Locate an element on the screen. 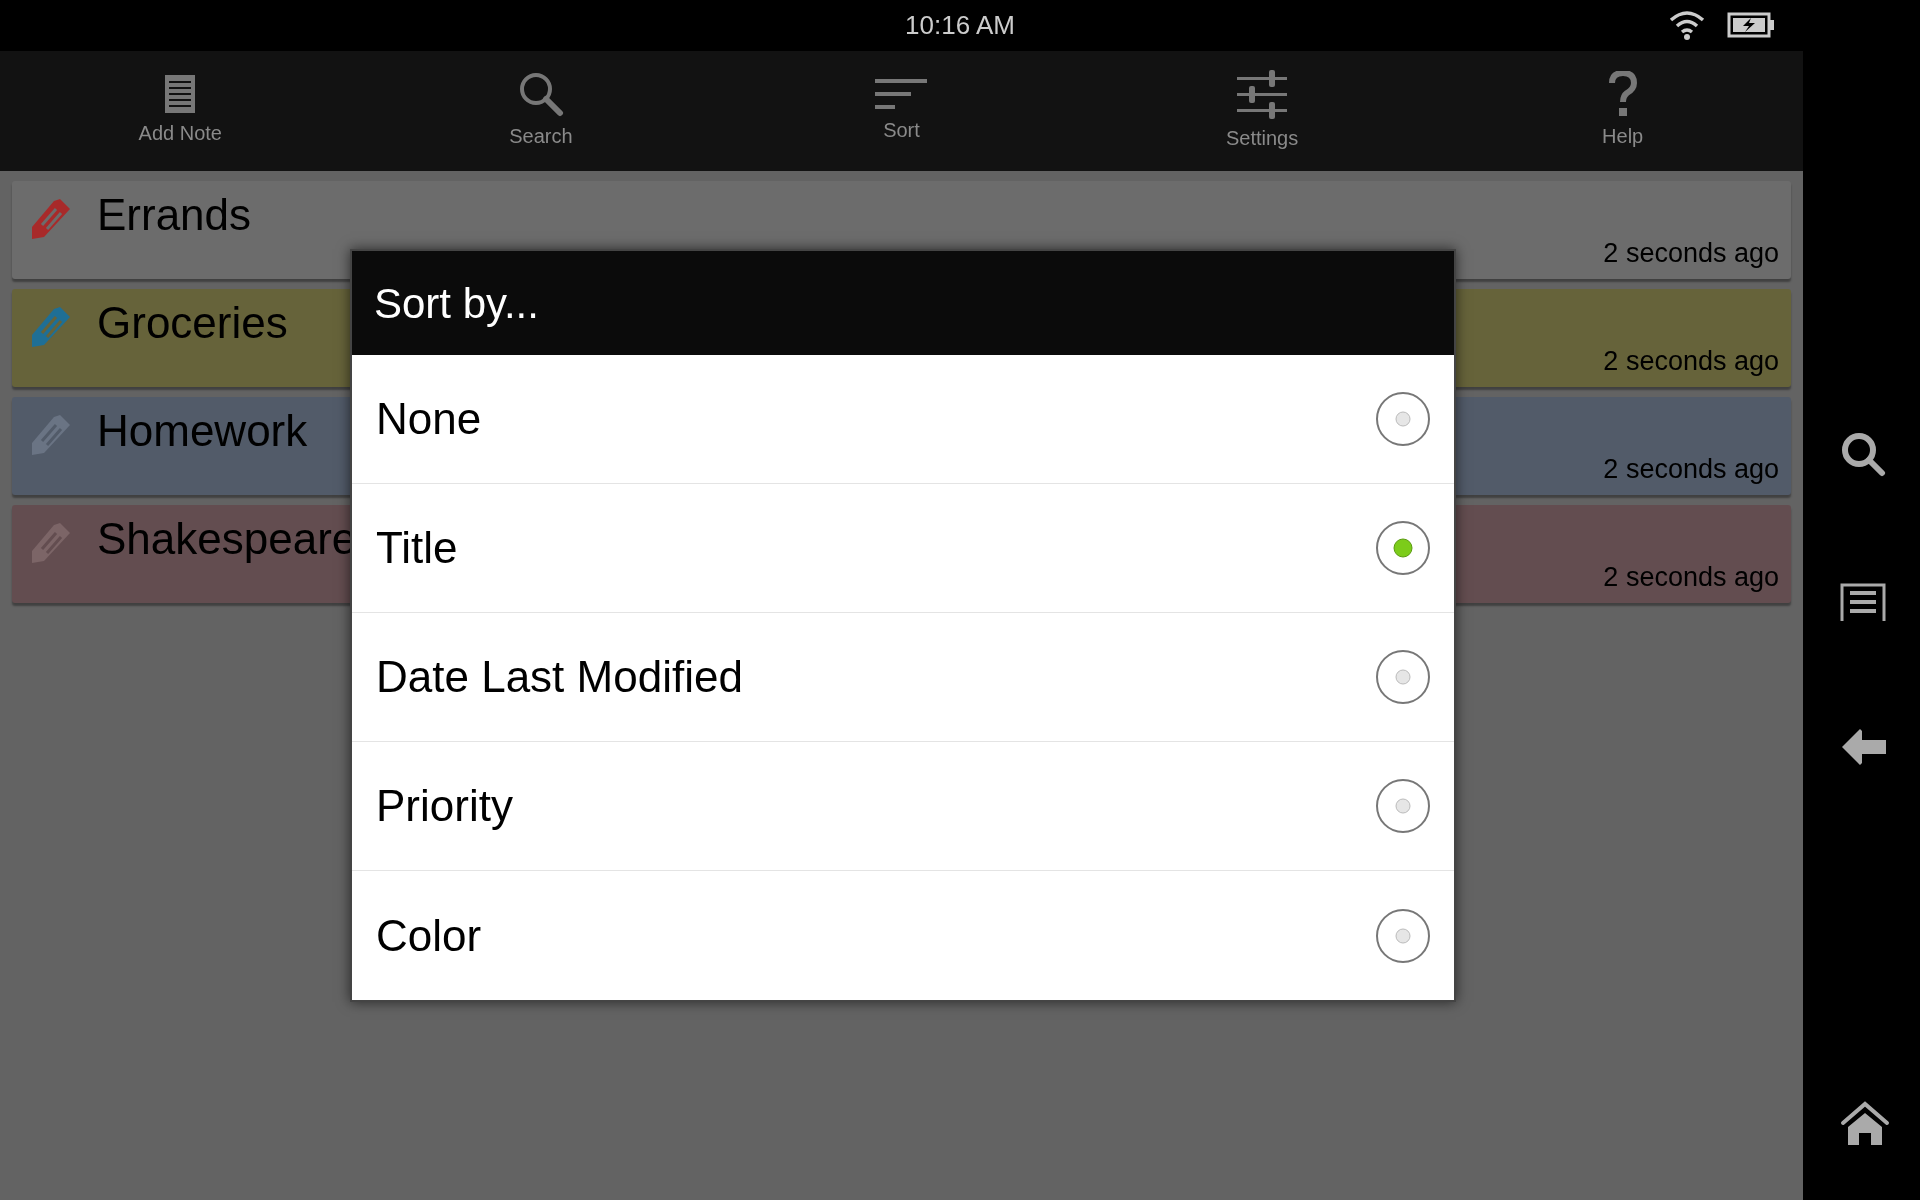 The image size is (1920, 1200). toolbar-button: Search is located at coordinates (541, 111).